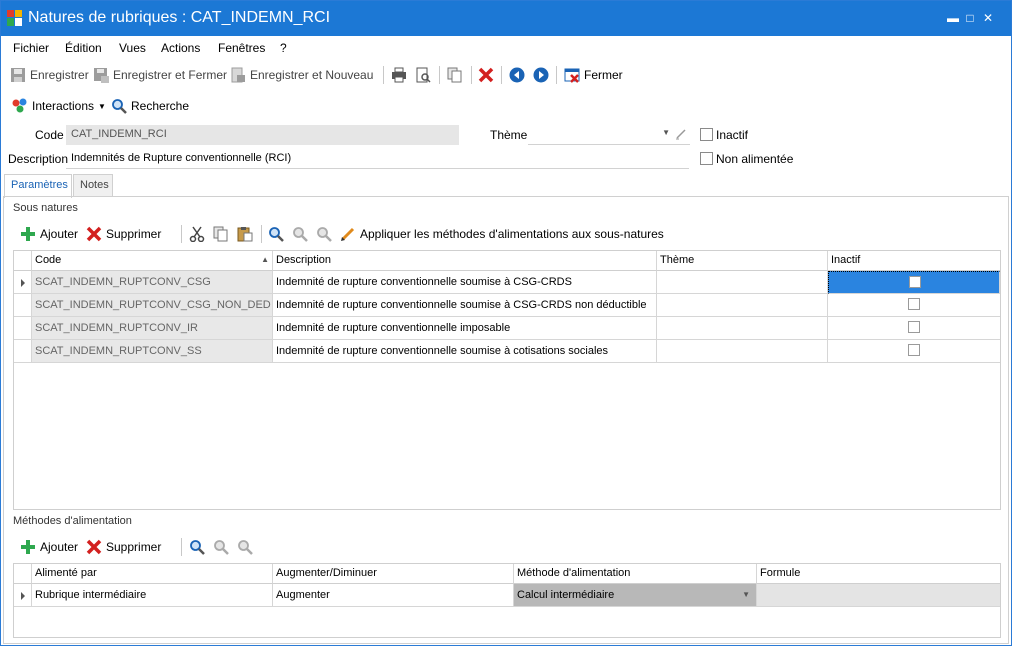  Describe the element at coordinates (609, 135) in the screenshot. I see `theme-dropdown: ▼` at that location.